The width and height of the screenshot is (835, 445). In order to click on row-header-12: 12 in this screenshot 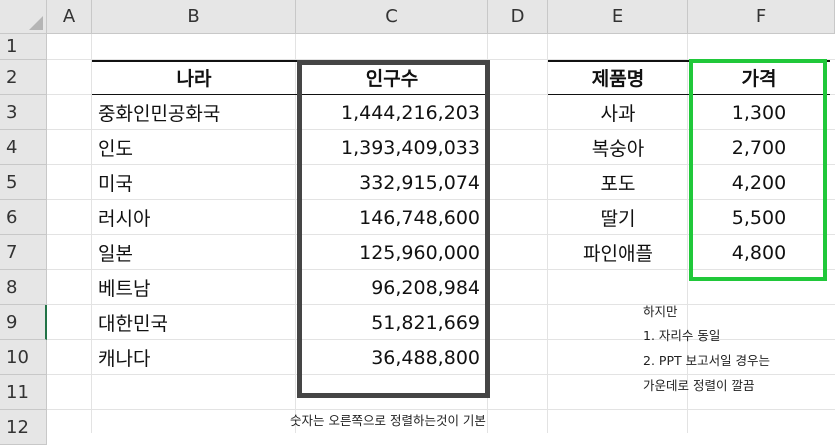, I will do `click(23, 427)`.